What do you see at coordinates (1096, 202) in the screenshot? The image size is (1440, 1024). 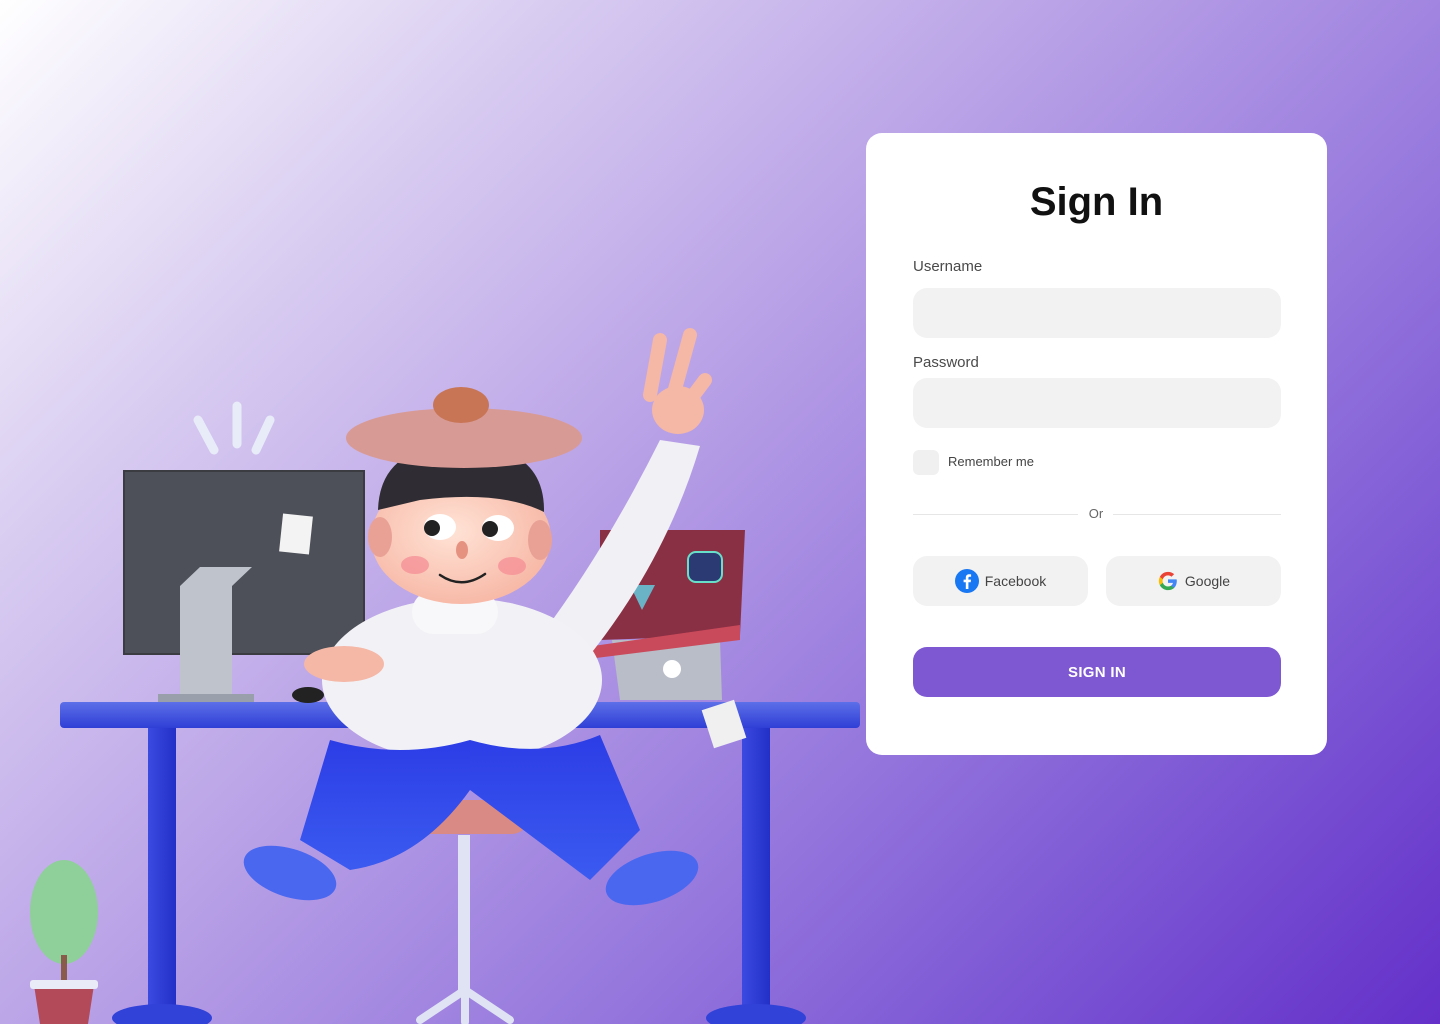 I see `page-title: Sign In` at bounding box center [1096, 202].